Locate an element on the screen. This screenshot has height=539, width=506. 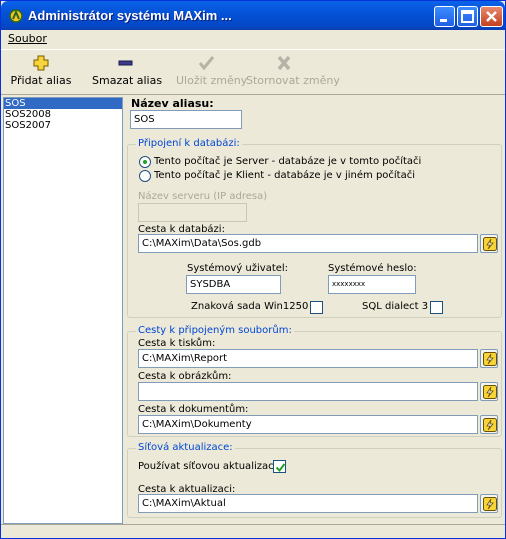
images-path-input is located at coordinates (308, 391).